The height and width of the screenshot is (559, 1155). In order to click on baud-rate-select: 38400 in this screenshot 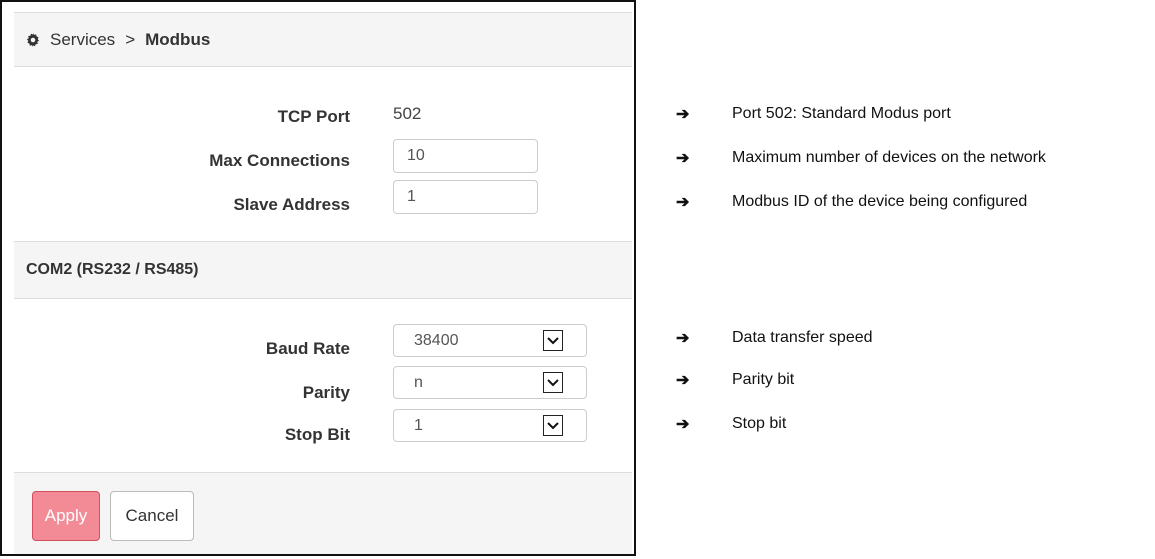, I will do `click(490, 340)`.